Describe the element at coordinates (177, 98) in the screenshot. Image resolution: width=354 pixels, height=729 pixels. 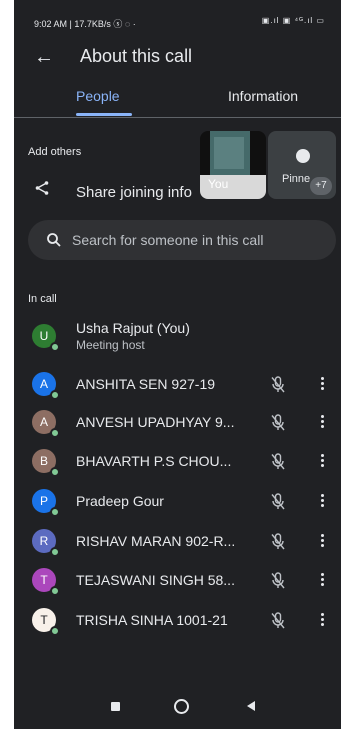
I see `tab-bar: People Information` at that location.